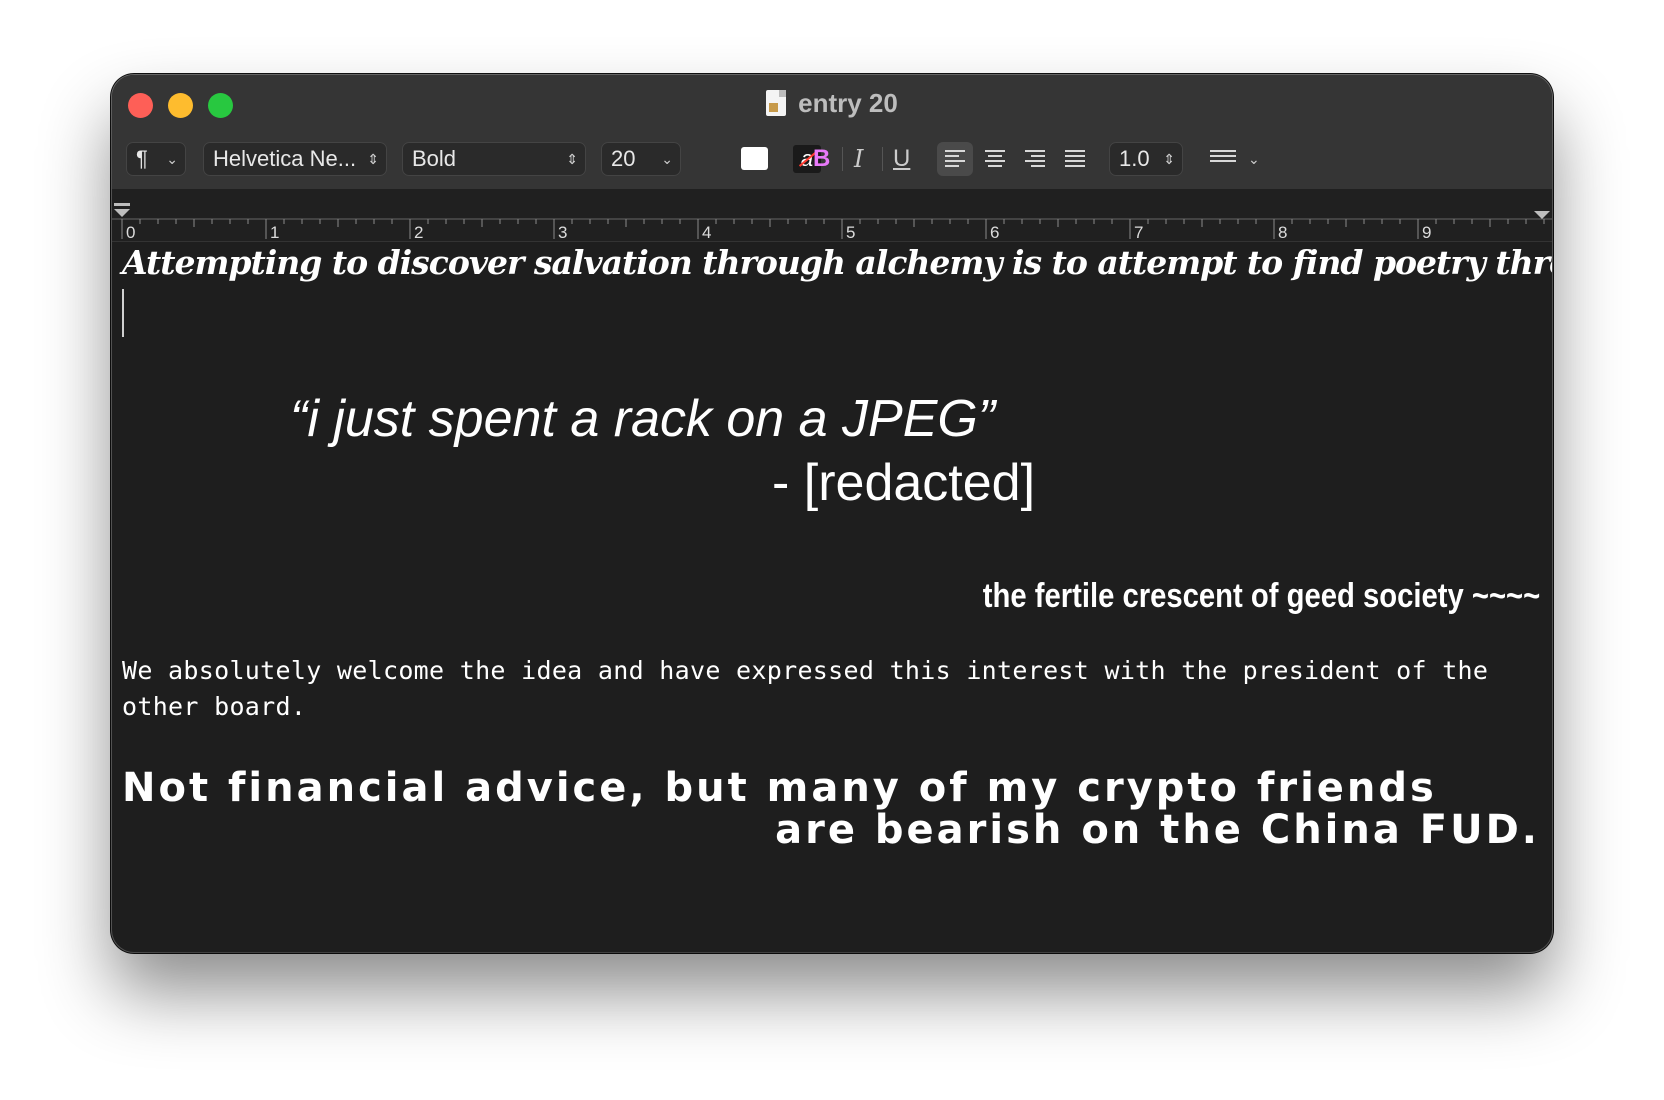 This screenshot has height=1100, width=1664. What do you see at coordinates (901, 159) in the screenshot?
I see `underline-button: U` at bounding box center [901, 159].